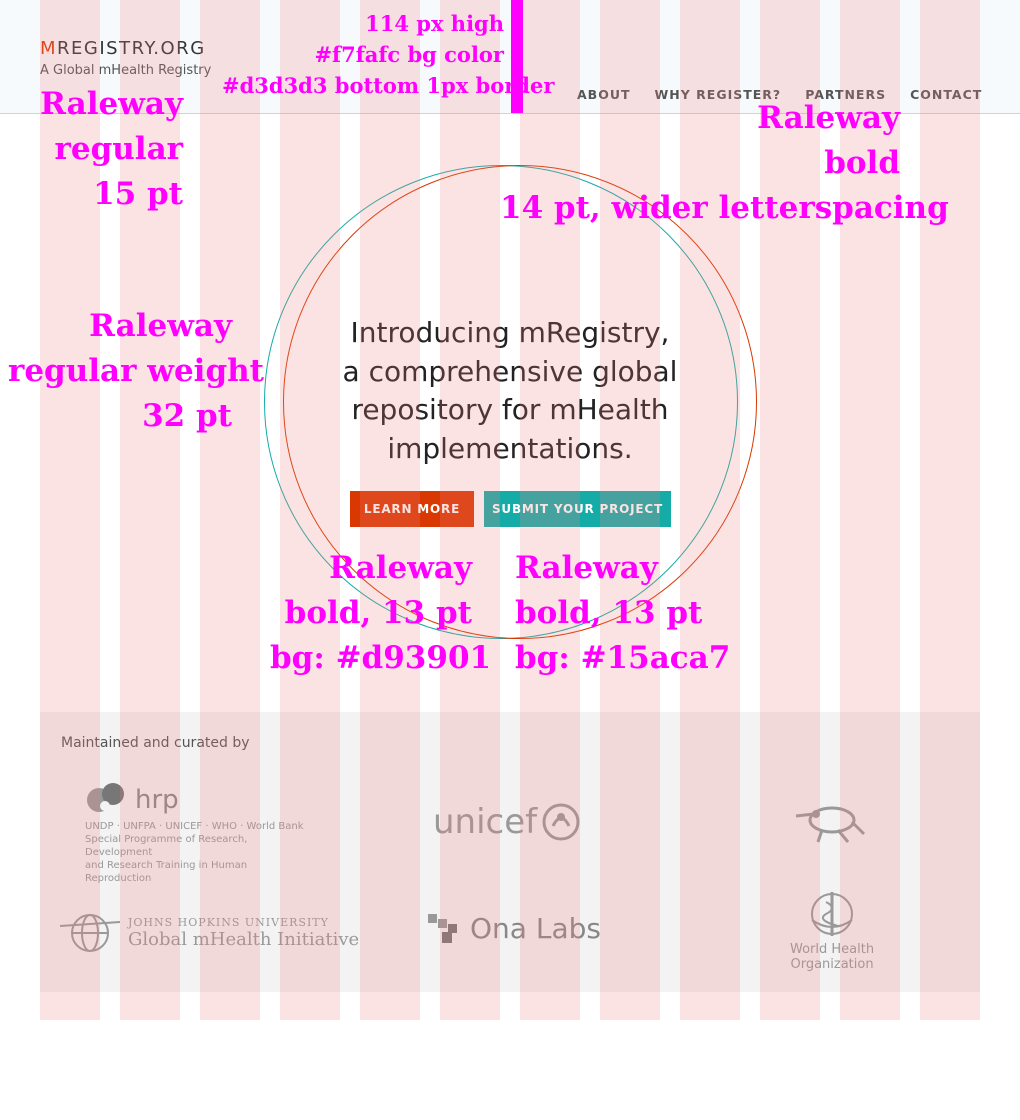 This screenshot has height=1120, width=1020. Describe the element at coordinates (623, 613) in the screenshot. I see `annotation-submit-button-spec: Raleway bold, 13 pt bg: #15aca7` at that location.